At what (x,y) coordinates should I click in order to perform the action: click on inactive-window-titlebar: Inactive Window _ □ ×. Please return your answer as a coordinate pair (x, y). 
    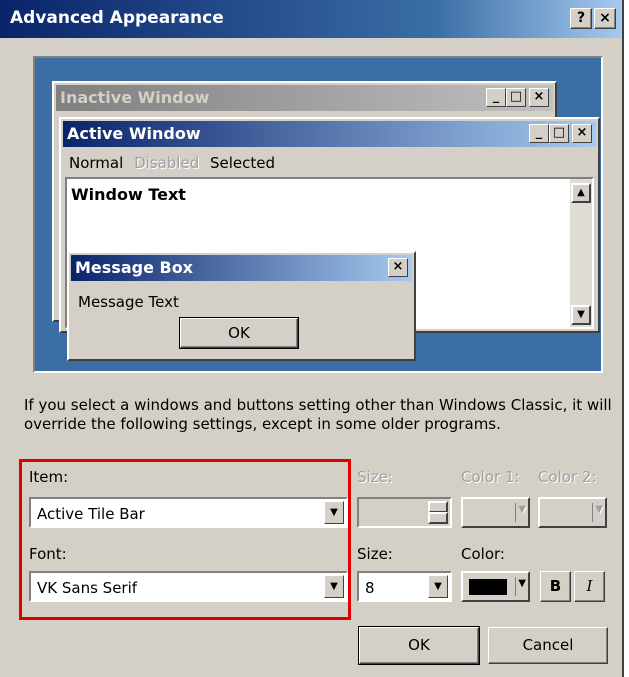
    Looking at the image, I should click on (304, 98).